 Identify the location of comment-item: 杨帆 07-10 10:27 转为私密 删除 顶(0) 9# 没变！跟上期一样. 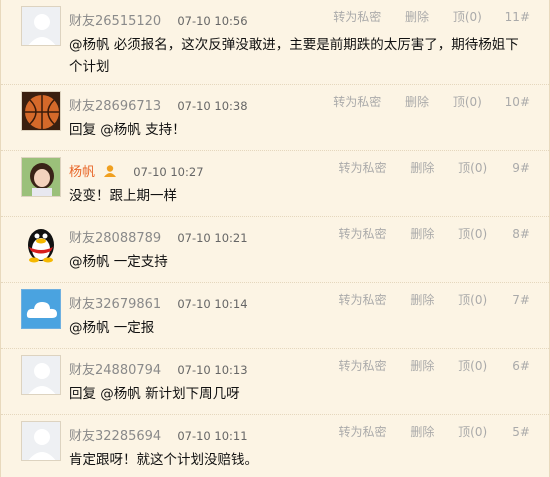
(275, 184).